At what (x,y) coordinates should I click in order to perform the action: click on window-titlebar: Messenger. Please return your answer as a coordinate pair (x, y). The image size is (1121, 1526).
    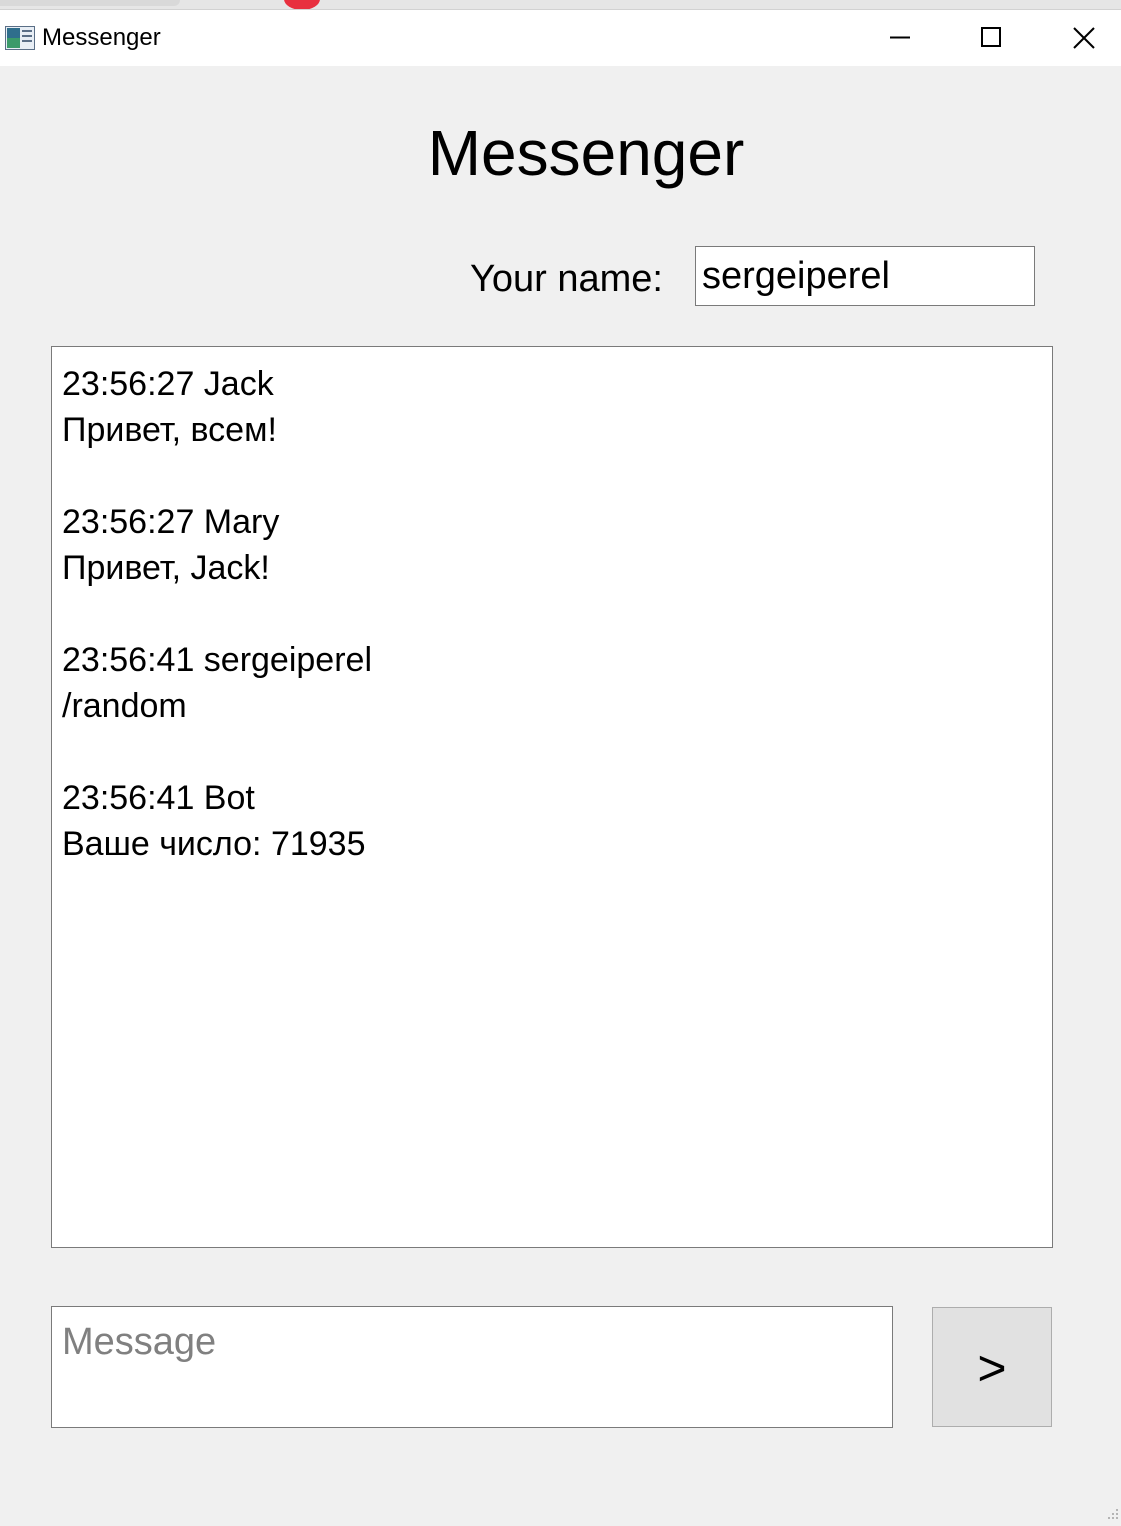
    Looking at the image, I should click on (560, 38).